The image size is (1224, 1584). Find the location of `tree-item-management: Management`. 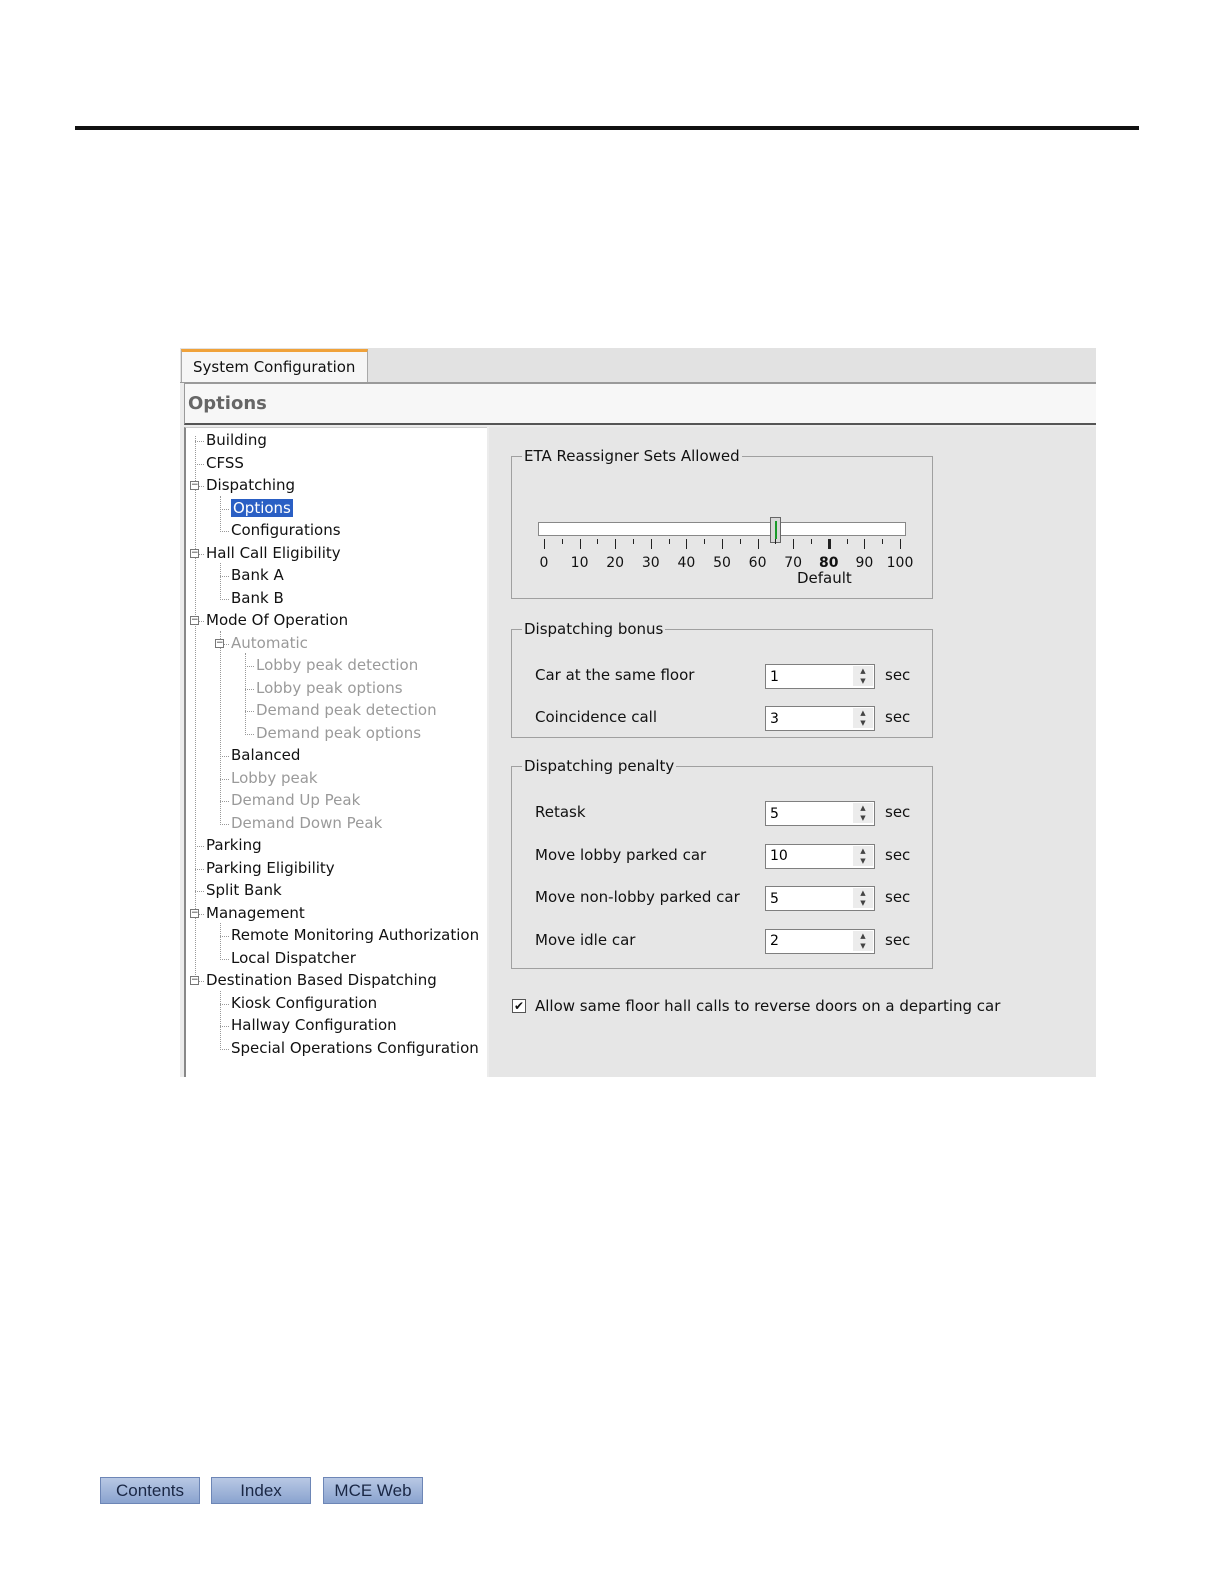

tree-item-management: Management is located at coordinates (255, 913).